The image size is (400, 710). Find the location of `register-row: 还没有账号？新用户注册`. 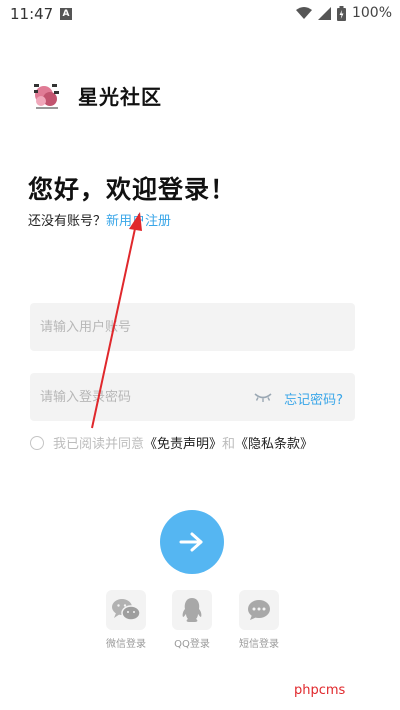

register-row: 还没有账号？新用户注册 is located at coordinates (99, 219).